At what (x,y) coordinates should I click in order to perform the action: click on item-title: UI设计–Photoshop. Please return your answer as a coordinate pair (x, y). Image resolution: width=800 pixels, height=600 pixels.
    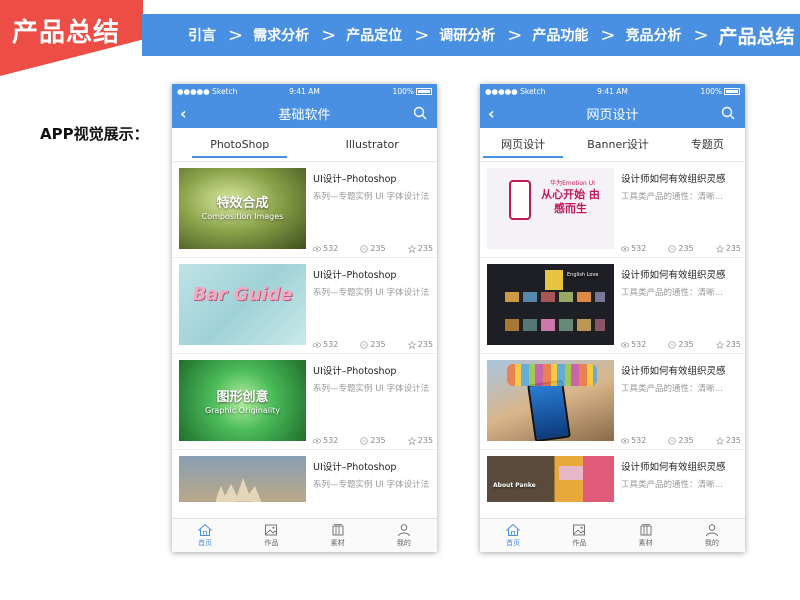
    Looking at the image, I should click on (355, 467).